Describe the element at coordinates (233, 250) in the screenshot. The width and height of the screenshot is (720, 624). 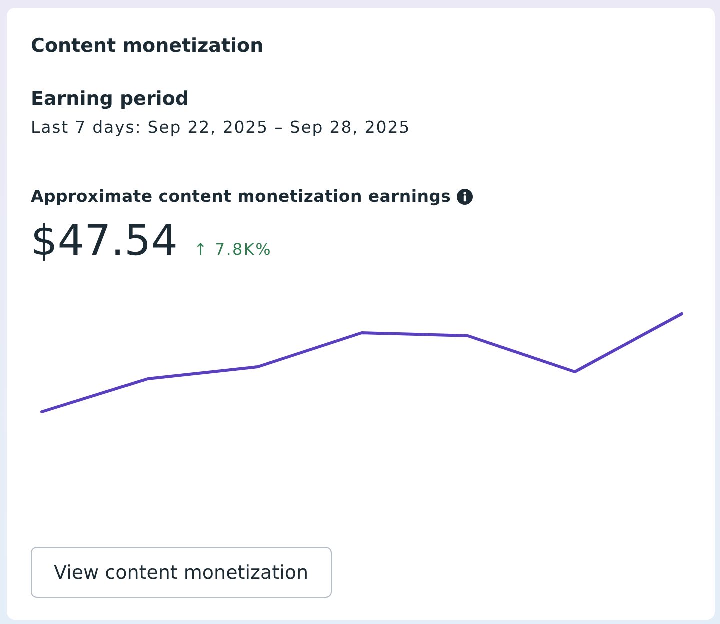
I see `earnings-change: ↑ 7.8K%` at that location.